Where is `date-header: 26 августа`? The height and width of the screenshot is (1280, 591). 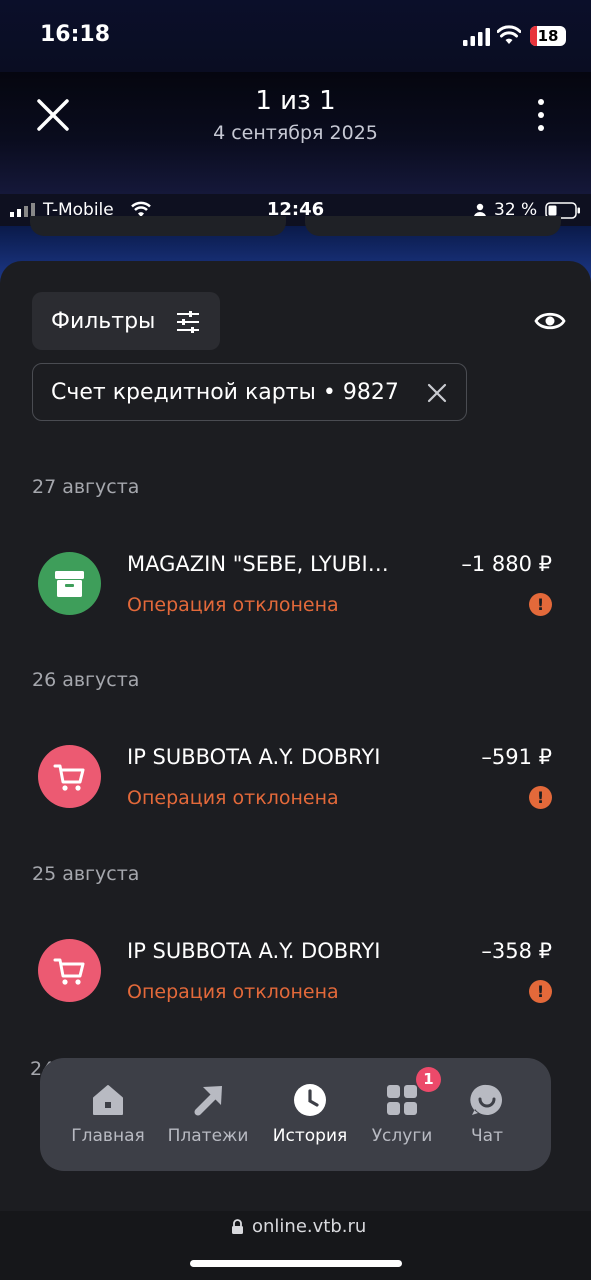 date-header: 26 августа is located at coordinates (86, 680).